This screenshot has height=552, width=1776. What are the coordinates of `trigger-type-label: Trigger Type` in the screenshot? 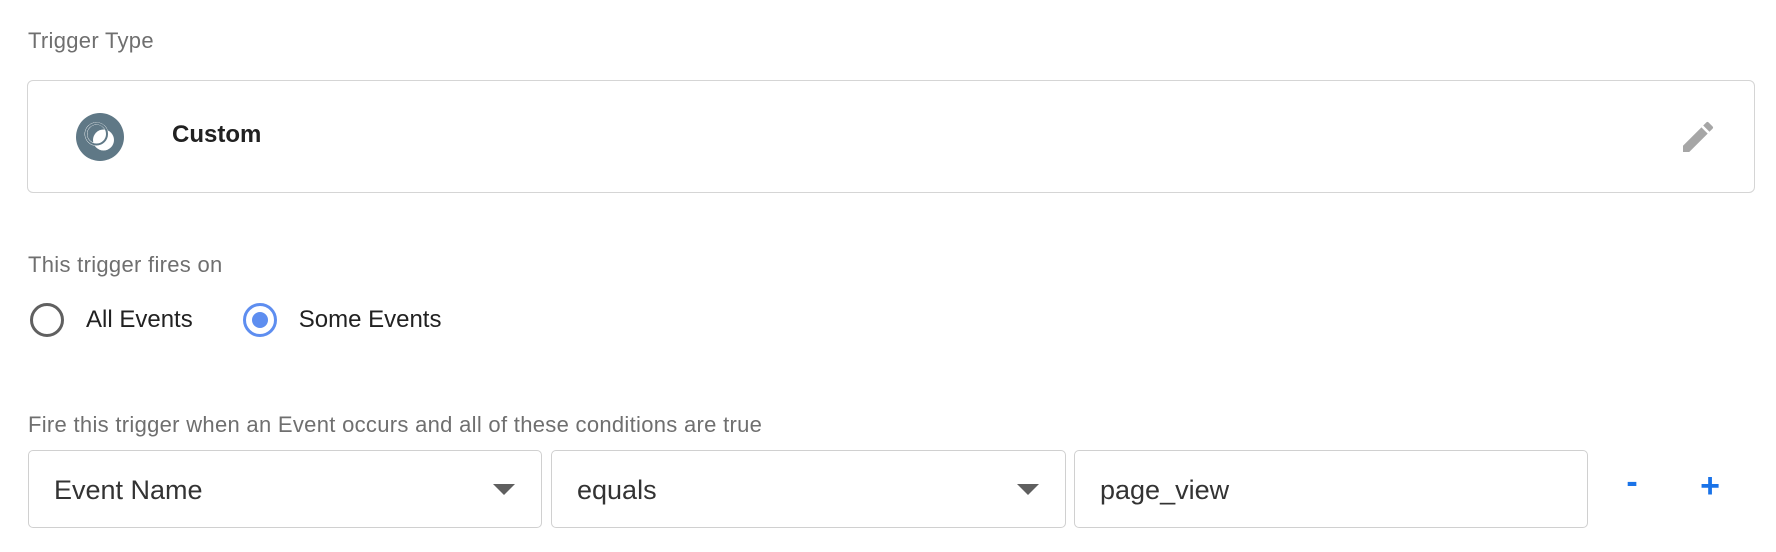 It's located at (91, 40).